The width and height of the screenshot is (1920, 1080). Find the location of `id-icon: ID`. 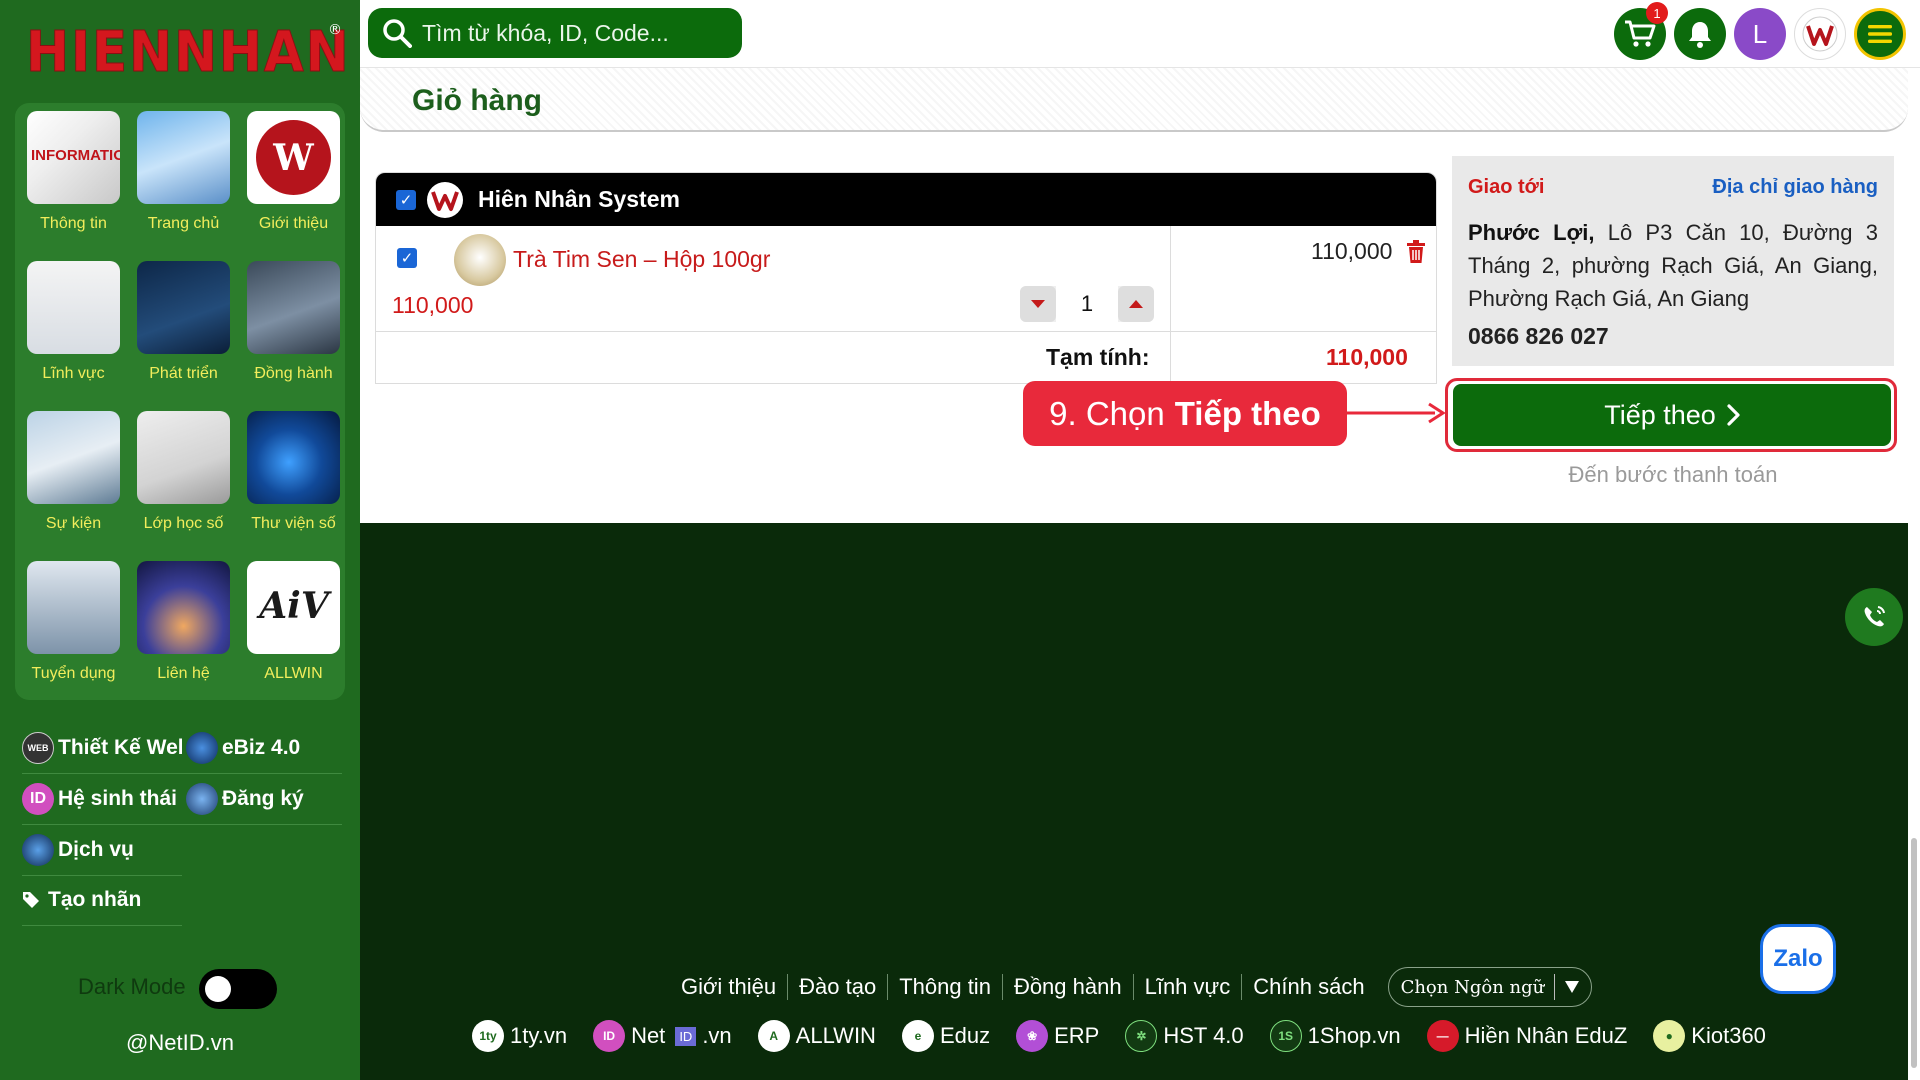

id-icon: ID is located at coordinates (38, 799).